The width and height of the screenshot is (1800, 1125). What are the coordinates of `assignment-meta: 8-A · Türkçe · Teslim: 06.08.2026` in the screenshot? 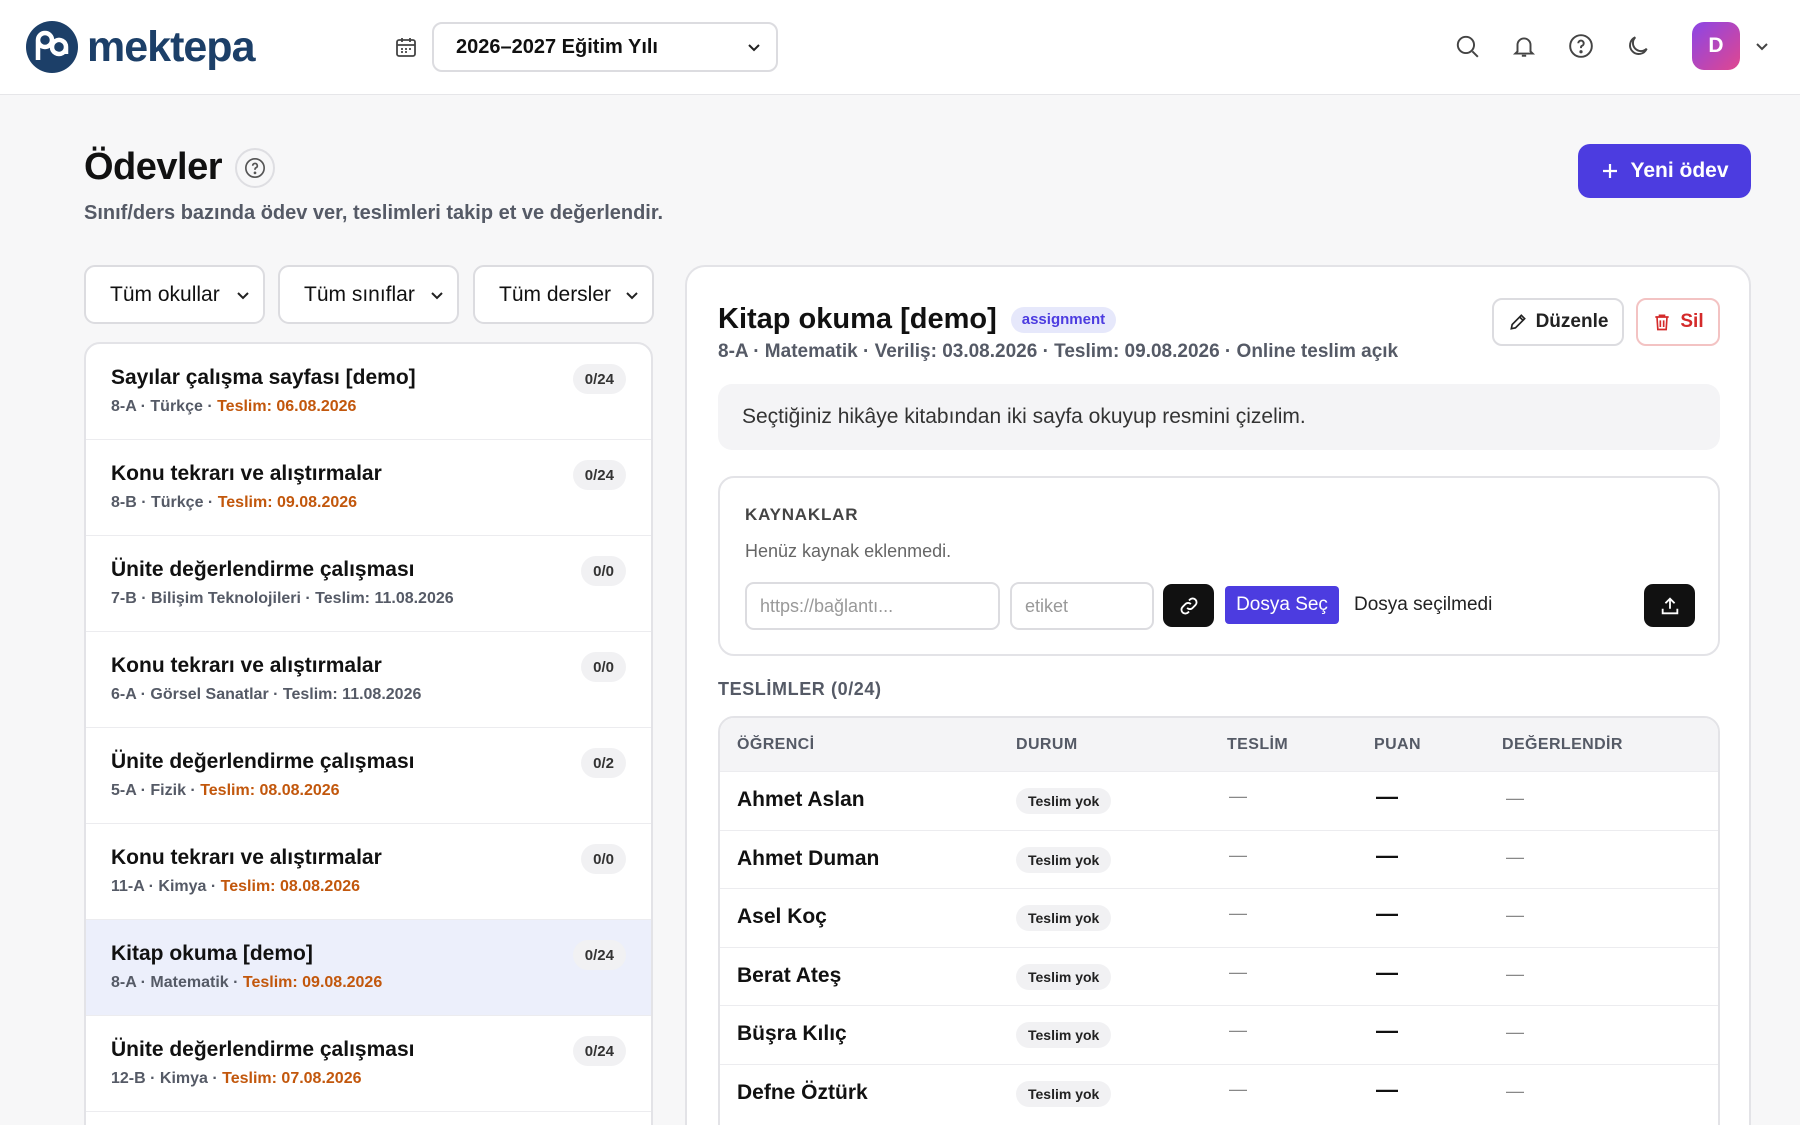 It's located at (234, 406).